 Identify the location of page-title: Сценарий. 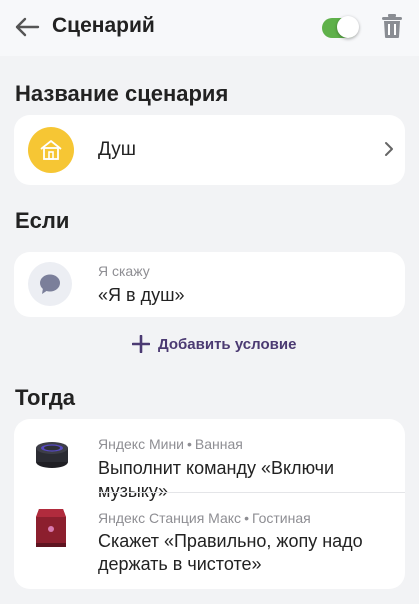
(103, 25).